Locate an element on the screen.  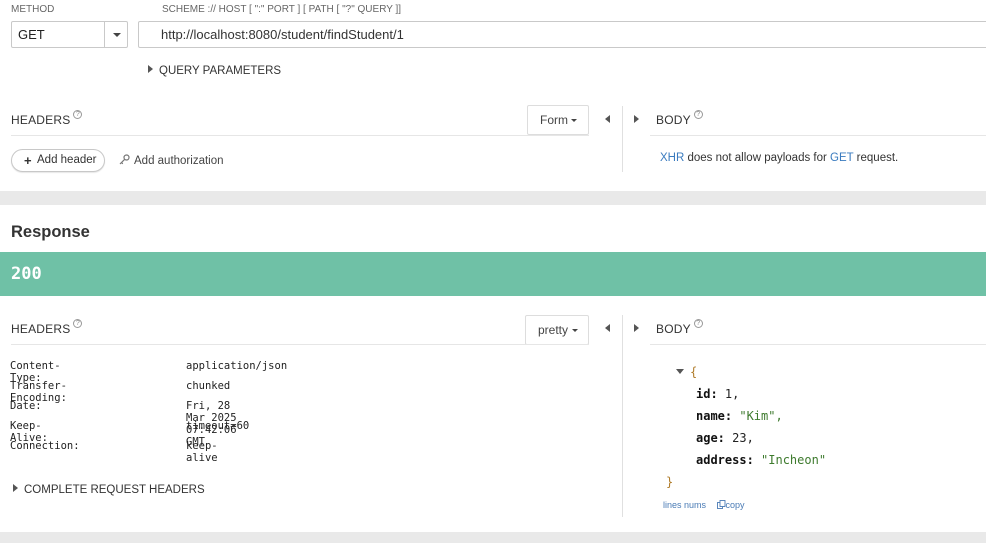
json-tools: lines nums copy is located at coordinates (704, 505).